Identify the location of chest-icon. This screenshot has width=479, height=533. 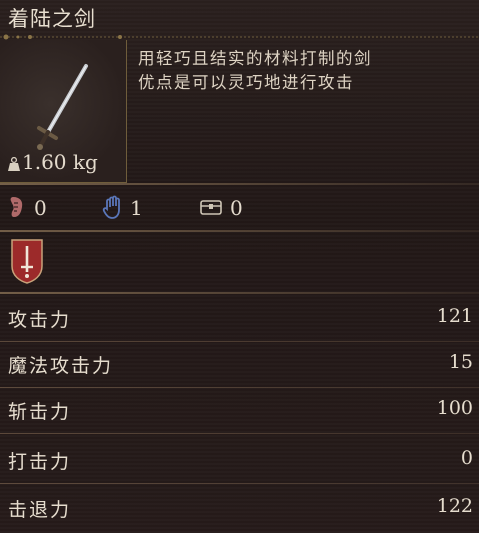
(211, 207).